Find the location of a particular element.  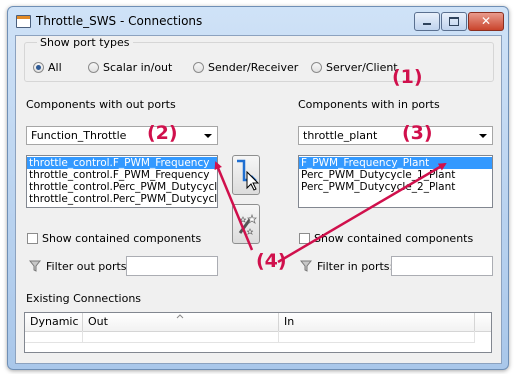

app-icon is located at coordinates (23, 21).